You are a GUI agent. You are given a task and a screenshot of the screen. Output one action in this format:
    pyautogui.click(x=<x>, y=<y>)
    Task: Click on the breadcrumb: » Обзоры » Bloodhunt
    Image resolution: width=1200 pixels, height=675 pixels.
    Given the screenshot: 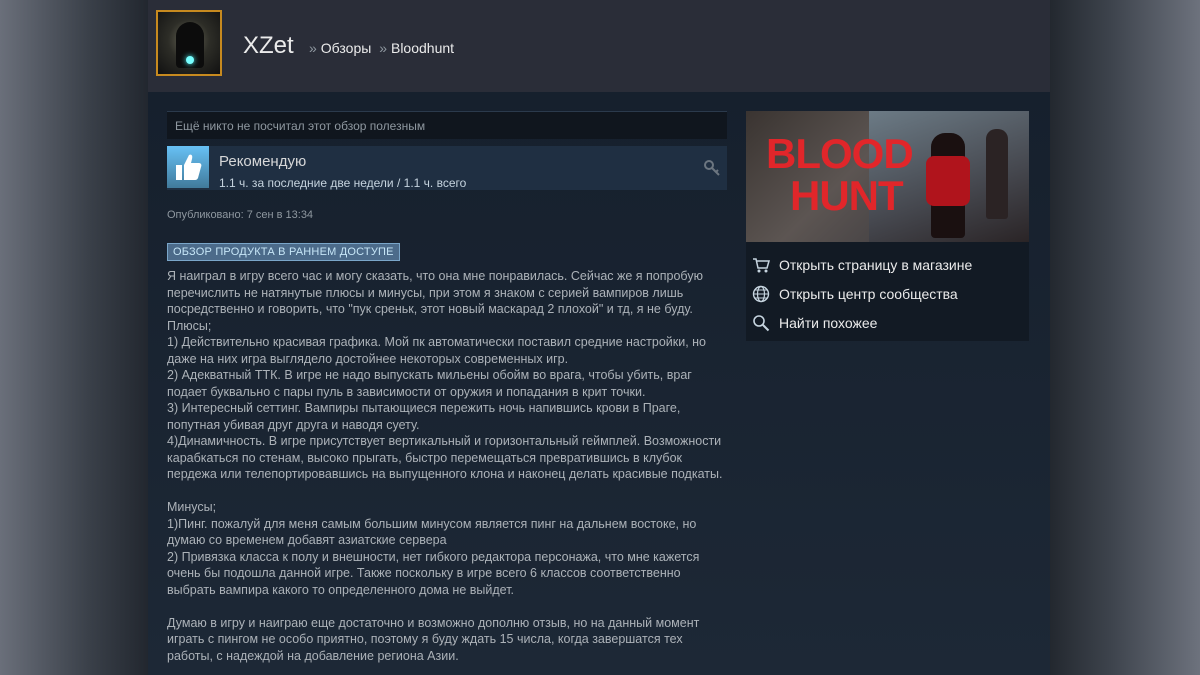 What is the action you would take?
    pyautogui.click(x=379, y=48)
    